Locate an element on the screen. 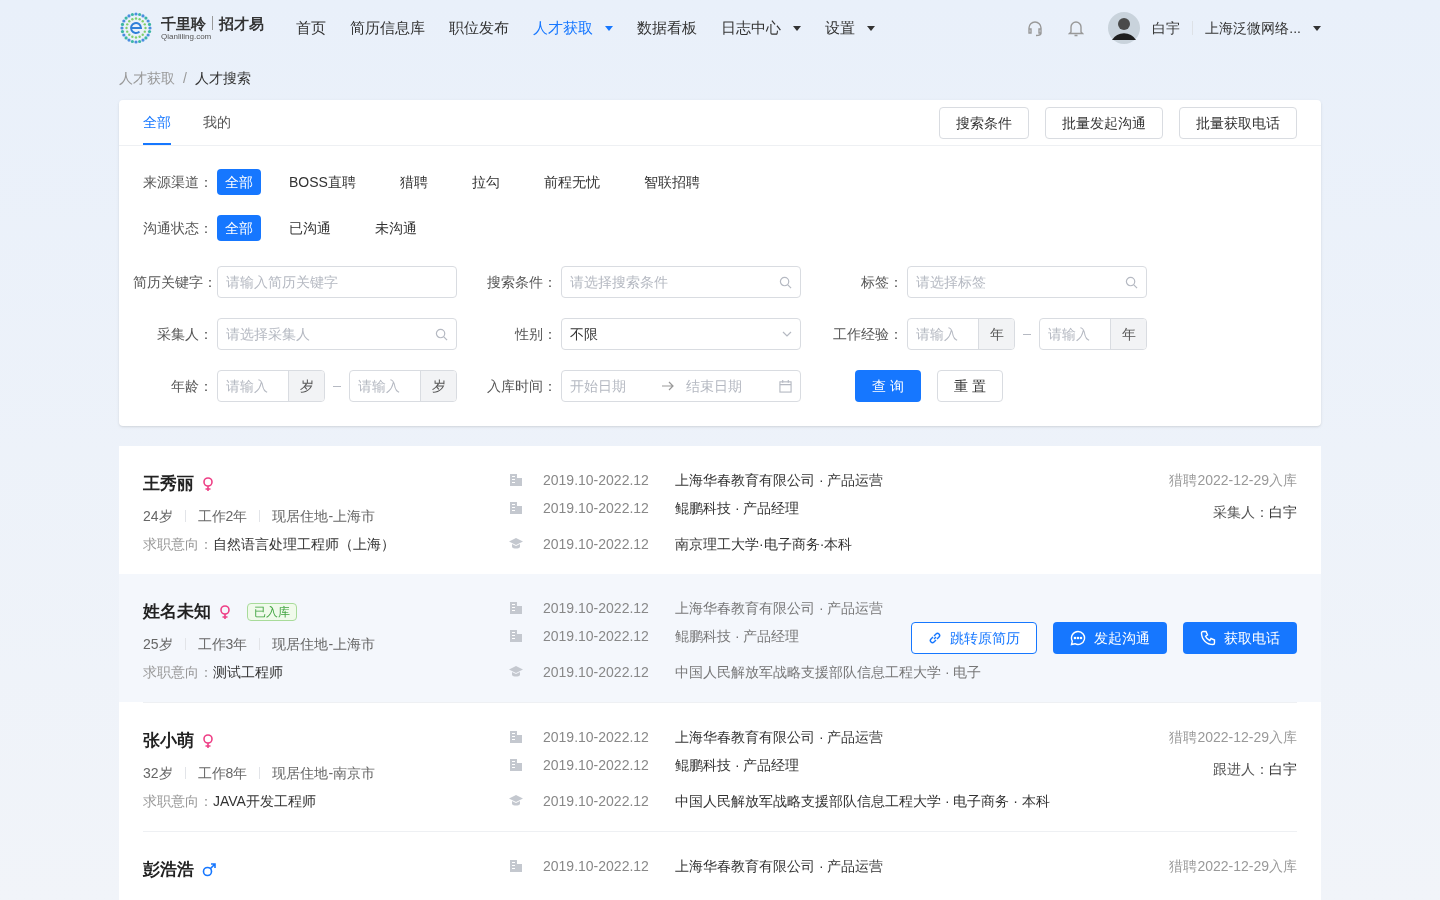 The image size is (1440, 900). age-text: 32岁 is located at coordinates (158, 773).